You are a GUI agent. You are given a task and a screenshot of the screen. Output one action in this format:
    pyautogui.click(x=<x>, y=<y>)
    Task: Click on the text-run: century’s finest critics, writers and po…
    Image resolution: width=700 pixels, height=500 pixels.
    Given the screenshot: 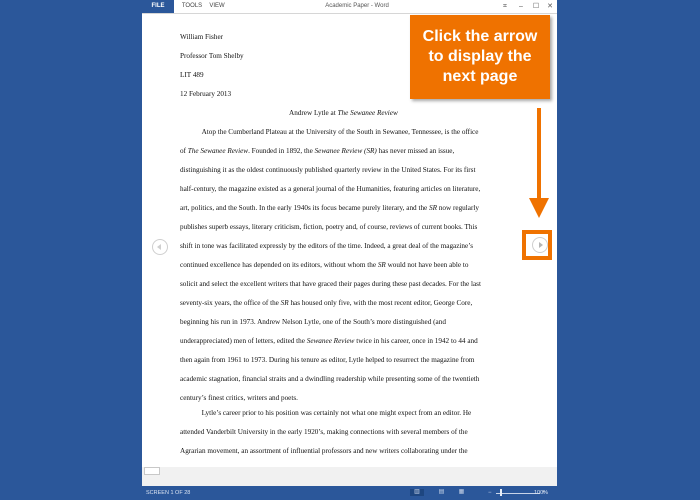 What is the action you would take?
    pyautogui.click(x=239, y=398)
    